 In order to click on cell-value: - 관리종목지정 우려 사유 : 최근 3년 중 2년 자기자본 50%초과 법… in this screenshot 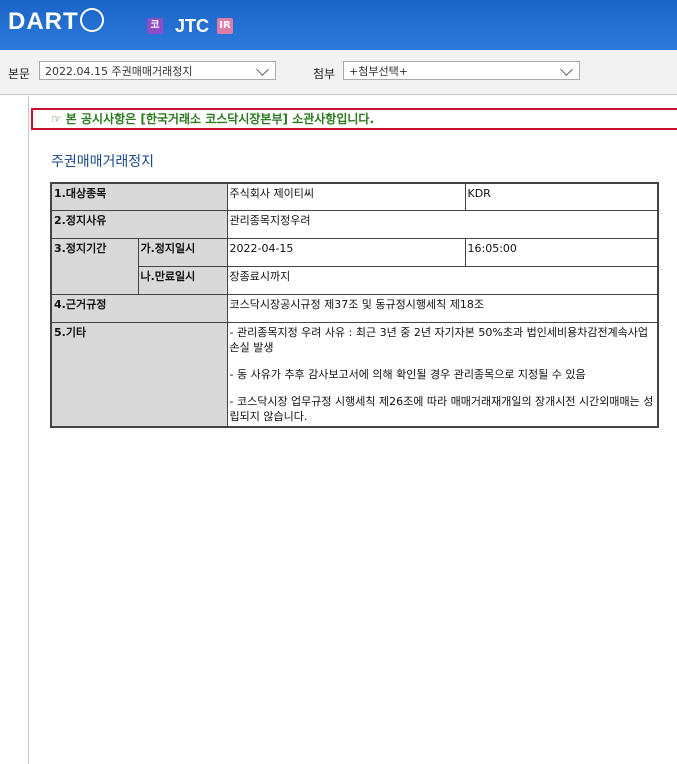, I will do `click(442, 374)`.